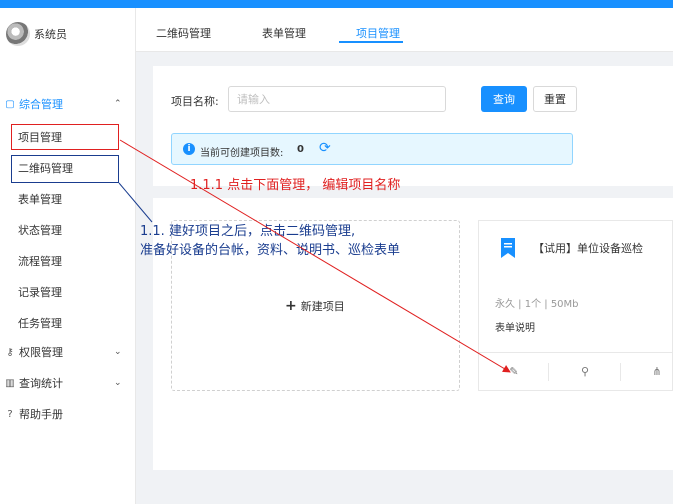 Image resolution: width=673 pixels, height=504 pixels. Describe the element at coordinates (68, 414) in the screenshot. I see `sidebar-group-help: ? 帮助手册` at that location.